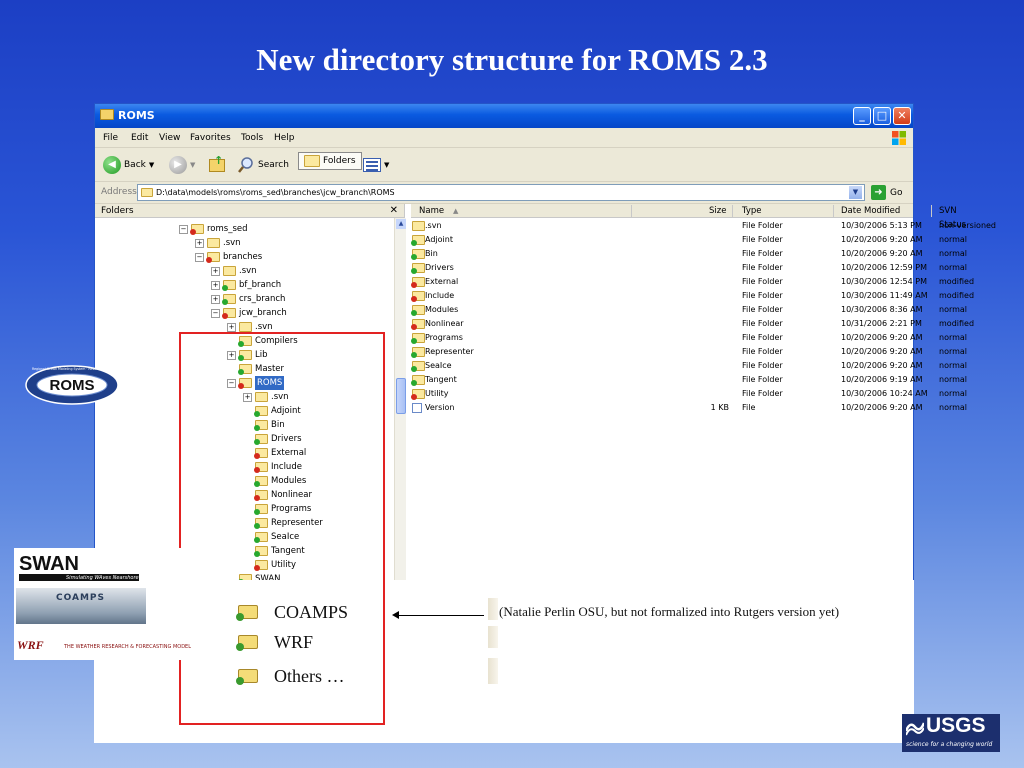 This screenshot has width=1024, height=768. I want to click on usgs-logo: USGS science for a changing world, so click(951, 733).